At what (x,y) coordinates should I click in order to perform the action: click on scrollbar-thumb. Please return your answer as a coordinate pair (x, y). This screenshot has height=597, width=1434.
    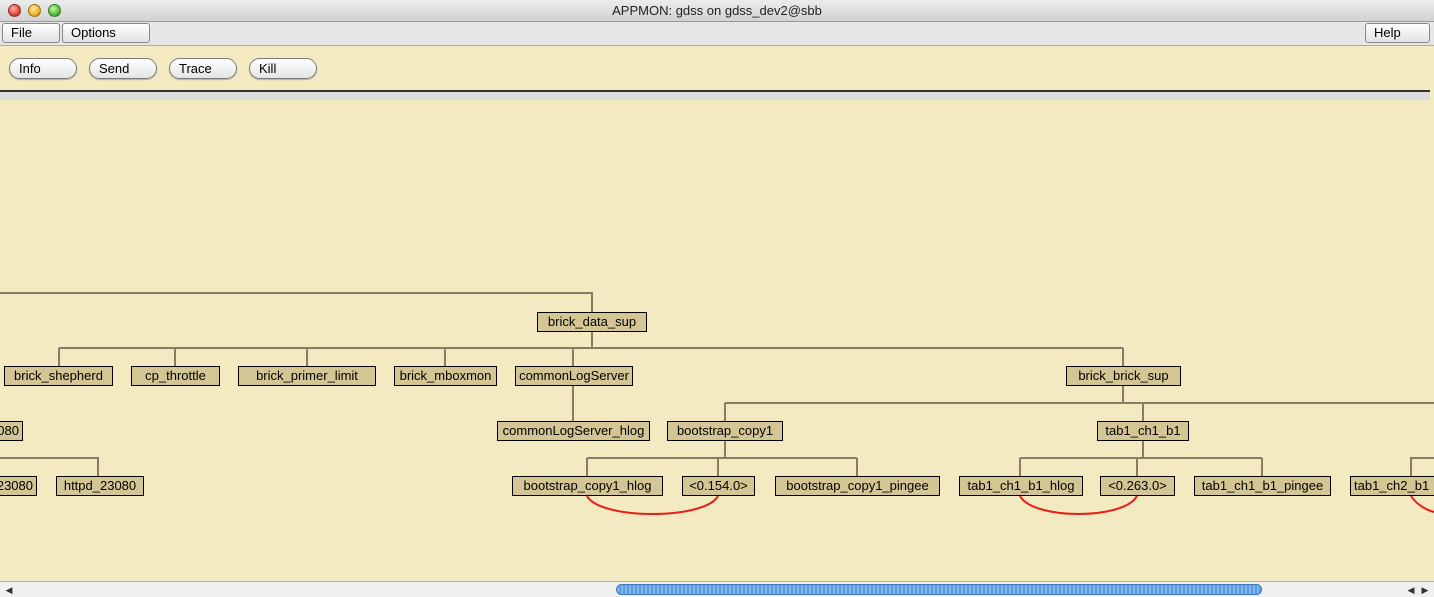
    Looking at the image, I should click on (939, 589).